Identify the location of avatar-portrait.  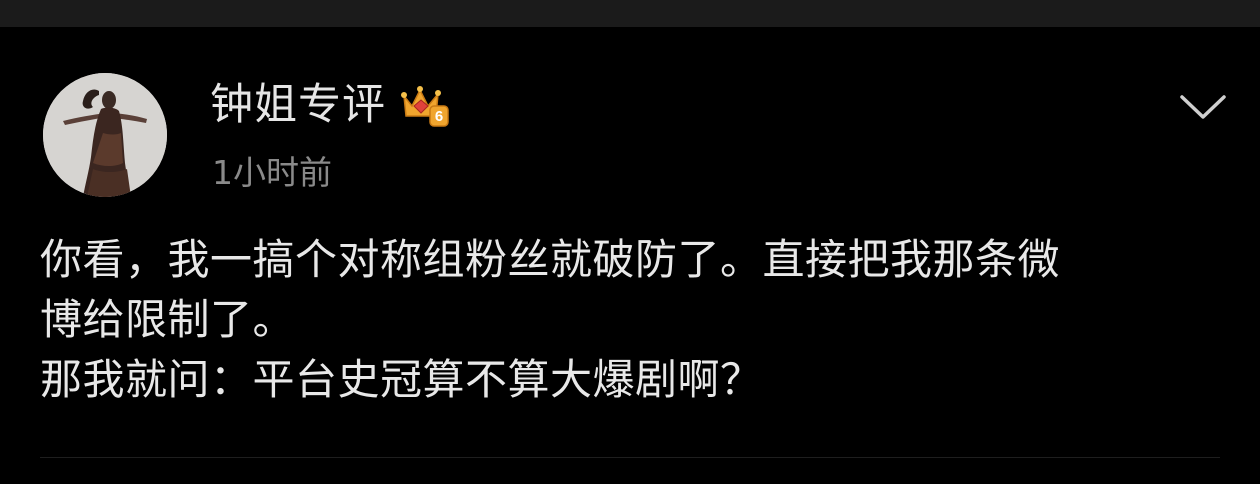
(105, 135).